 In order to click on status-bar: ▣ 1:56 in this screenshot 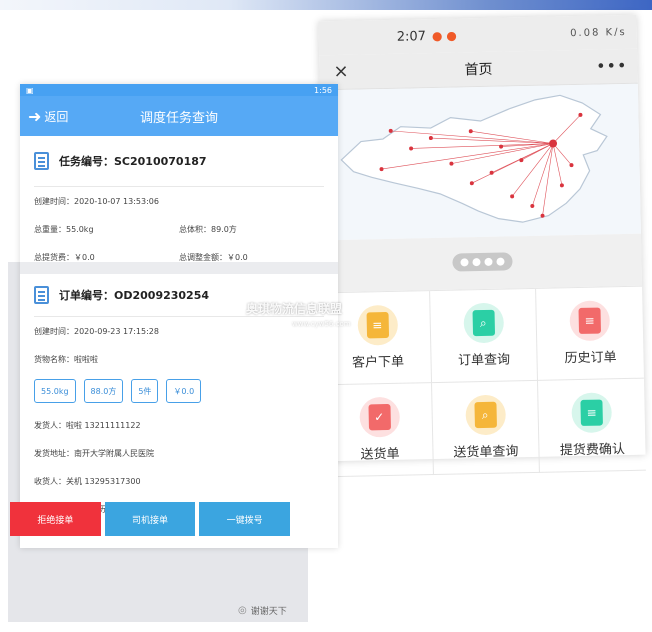, I will do `click(179, 90)`.